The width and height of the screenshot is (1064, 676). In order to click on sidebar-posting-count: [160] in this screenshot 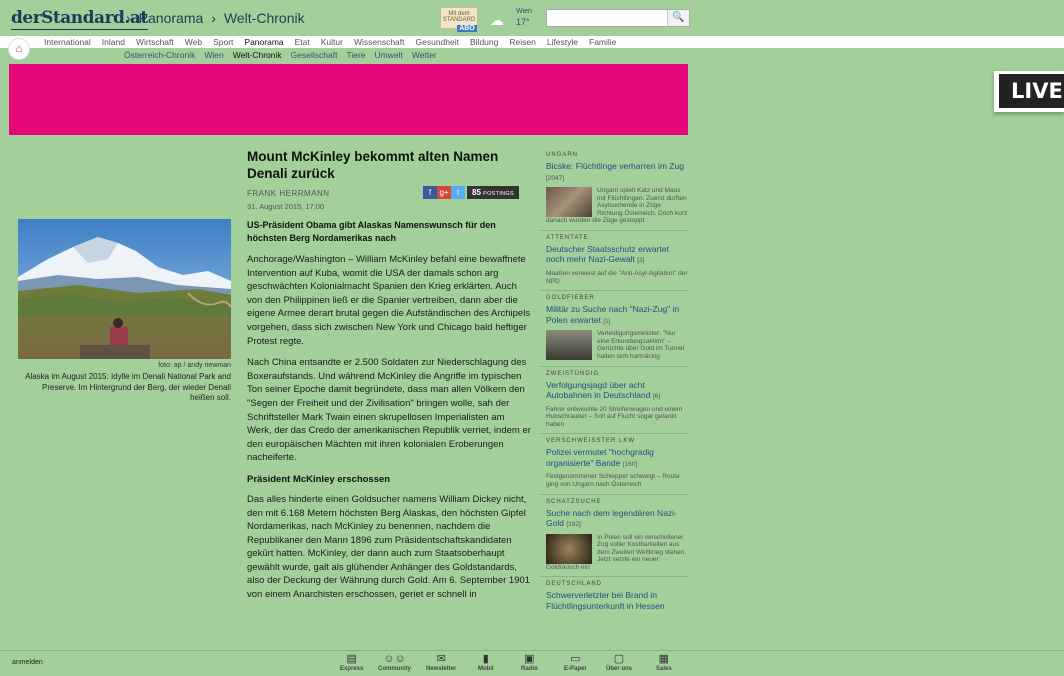, I will do `click(630, 464)`.